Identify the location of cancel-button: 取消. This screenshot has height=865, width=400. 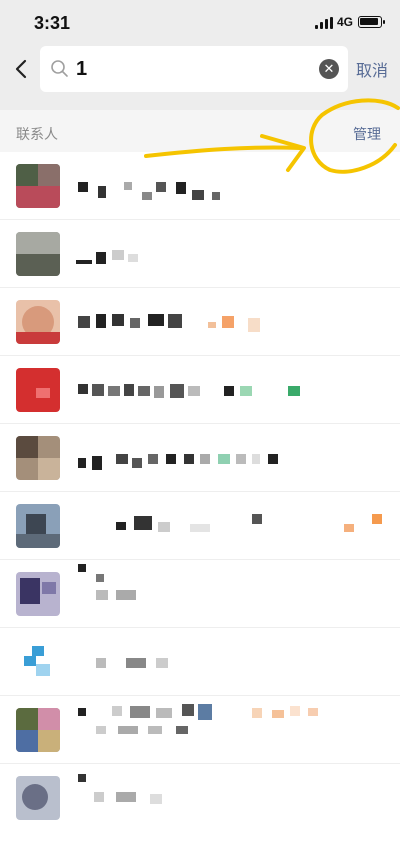
(372, 69).